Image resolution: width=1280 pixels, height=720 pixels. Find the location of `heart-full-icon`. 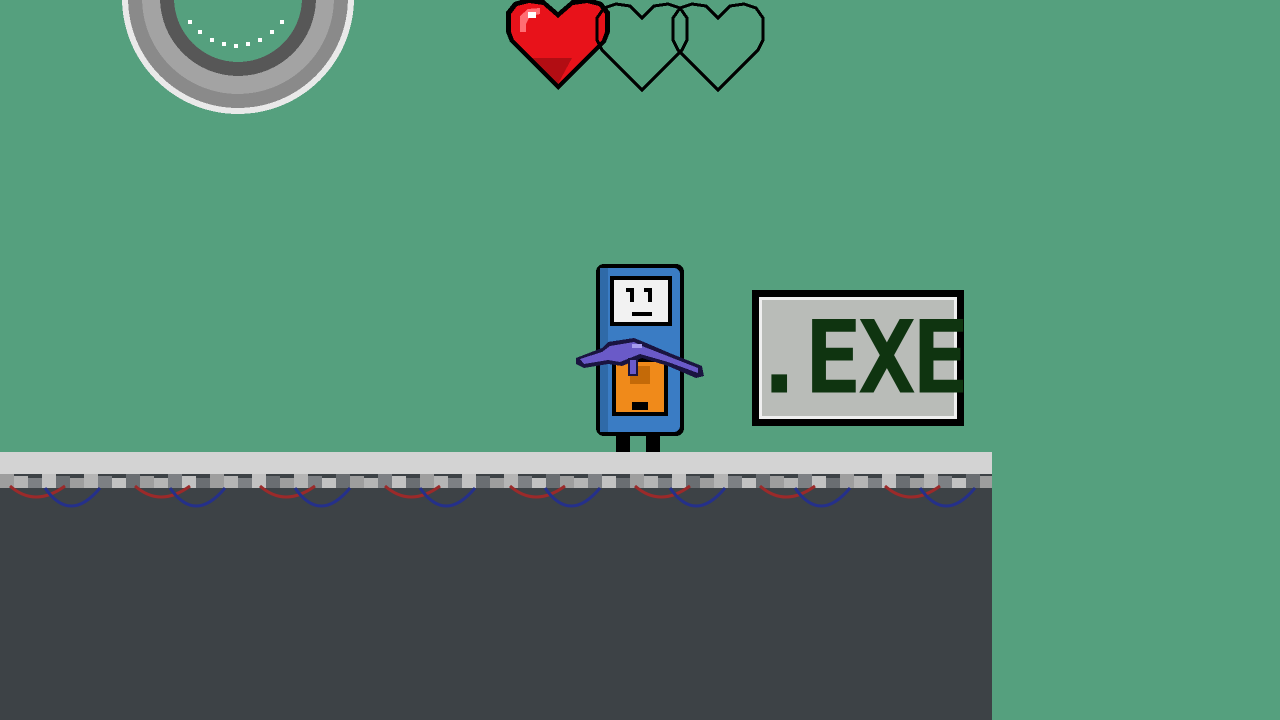

heart-full-icon is located at coordinates (558, 45).